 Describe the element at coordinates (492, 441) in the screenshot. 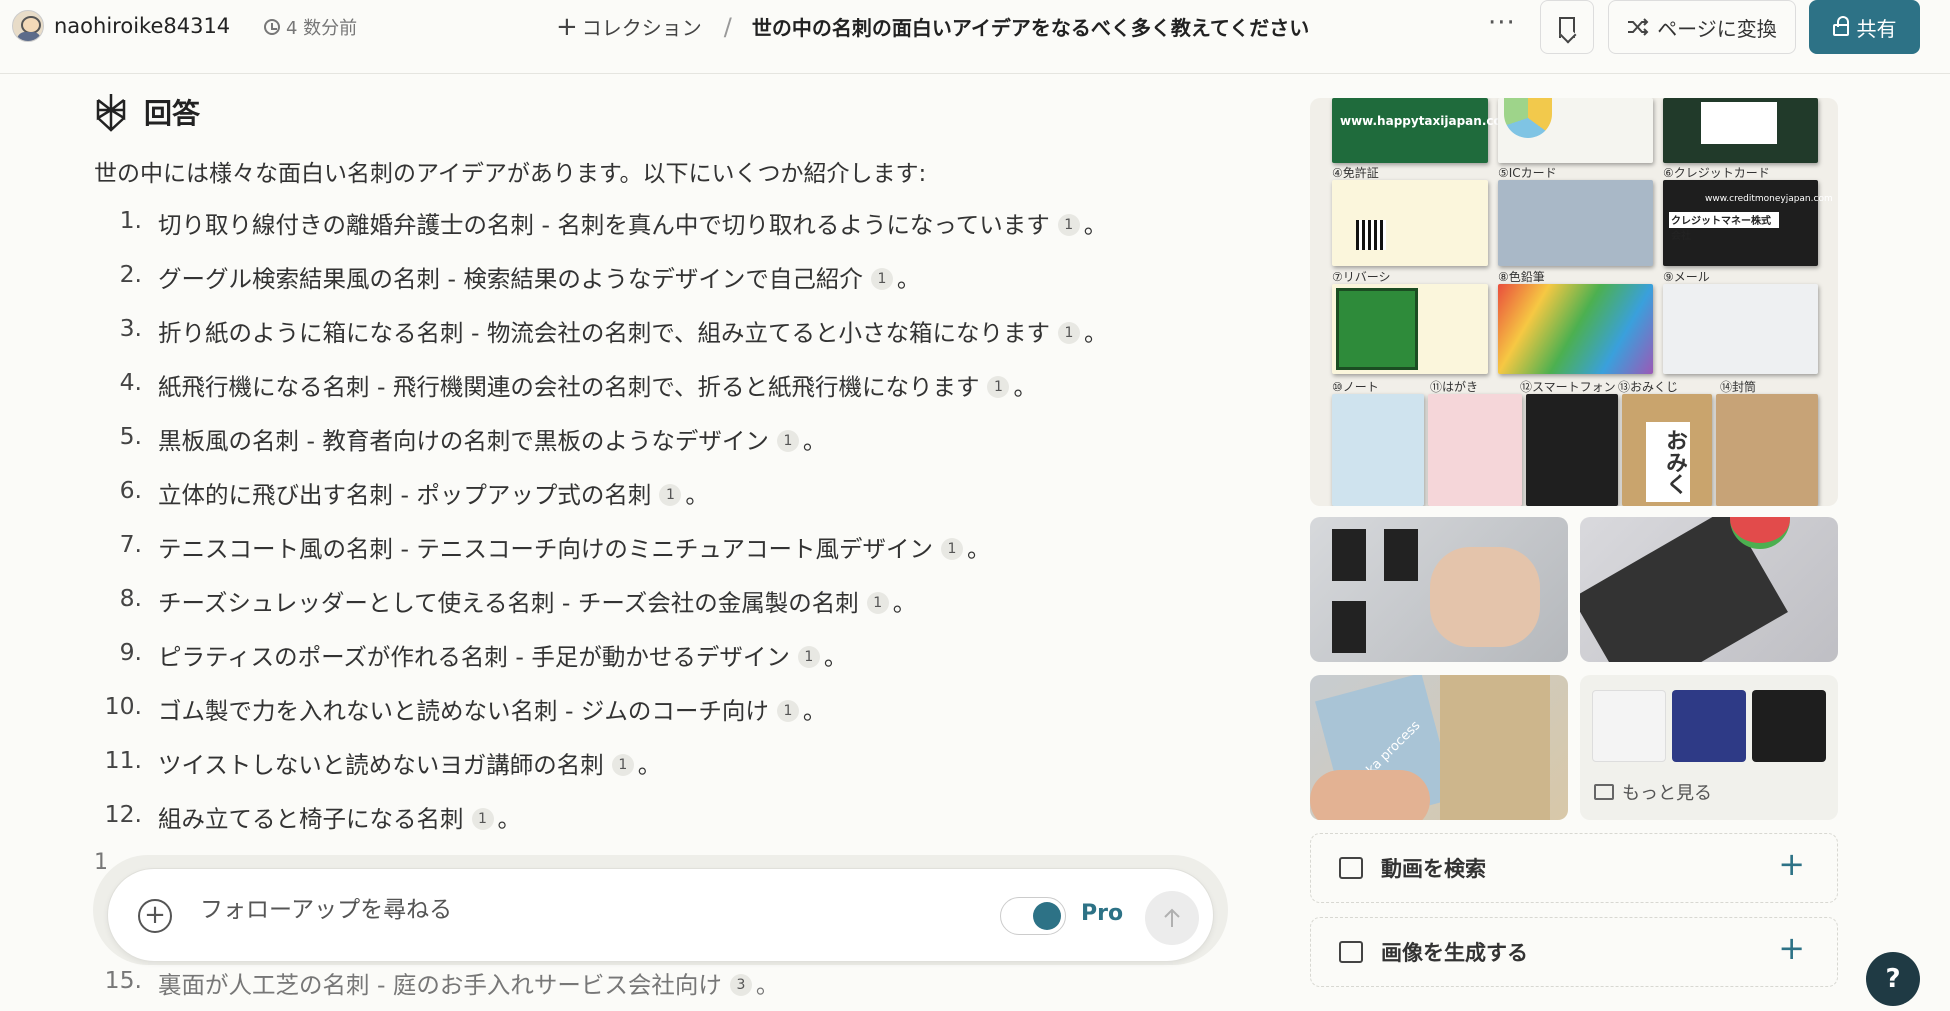

I see `item-text: 黒板風の名刺 - 教育者向けの名刺で黒板のようなデザイン 1。` at that location.